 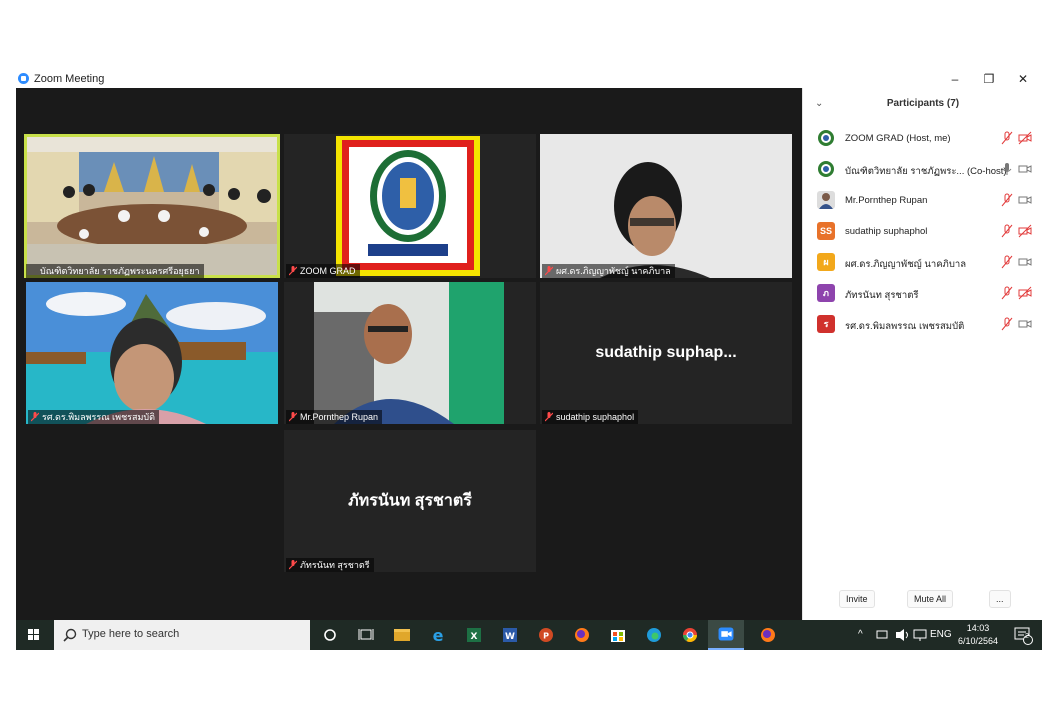 I want to click on participant-name: บัณฑิตวิทยาลัย ราชภัฏพระ... (Co-host), so click(x=926, y=171).